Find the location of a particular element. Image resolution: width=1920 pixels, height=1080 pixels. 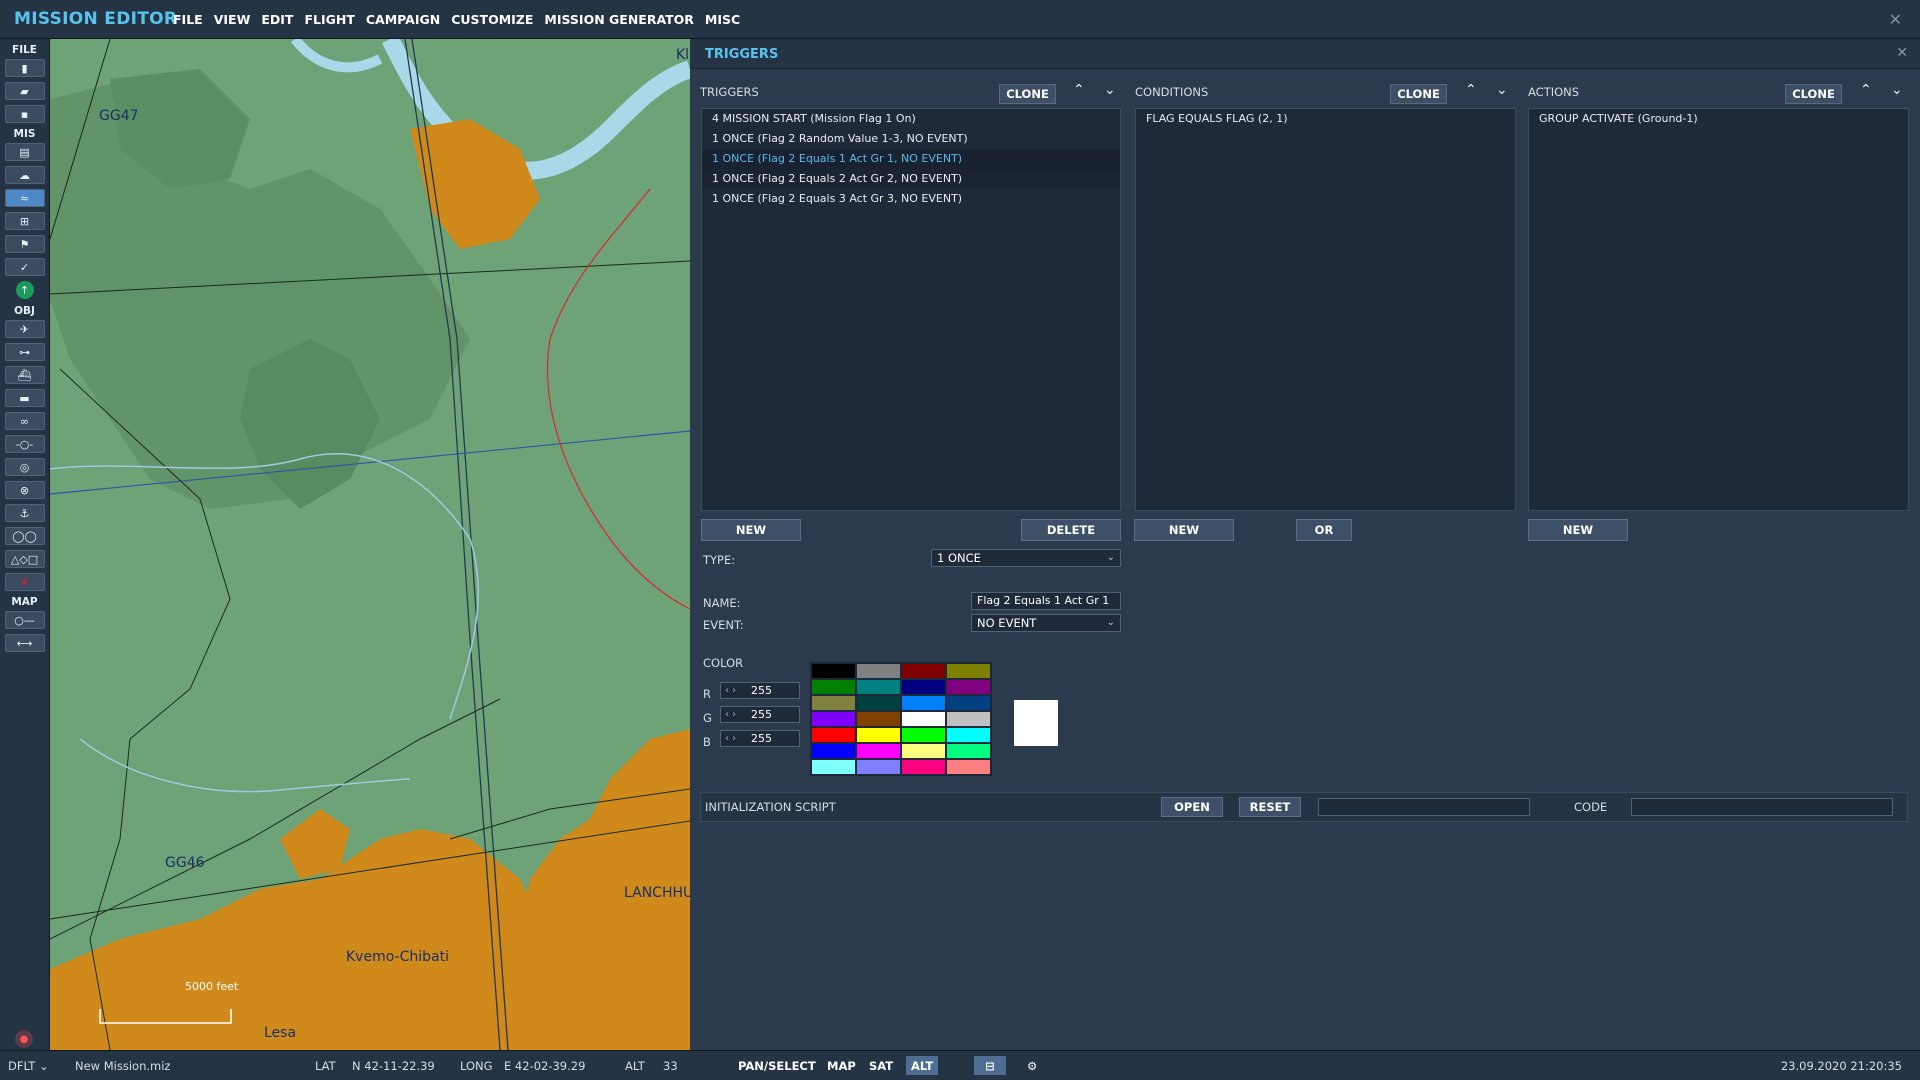

condition-item: FLAG EQUALS FLAG (2, 1) is located at coordinates (1325, 119).